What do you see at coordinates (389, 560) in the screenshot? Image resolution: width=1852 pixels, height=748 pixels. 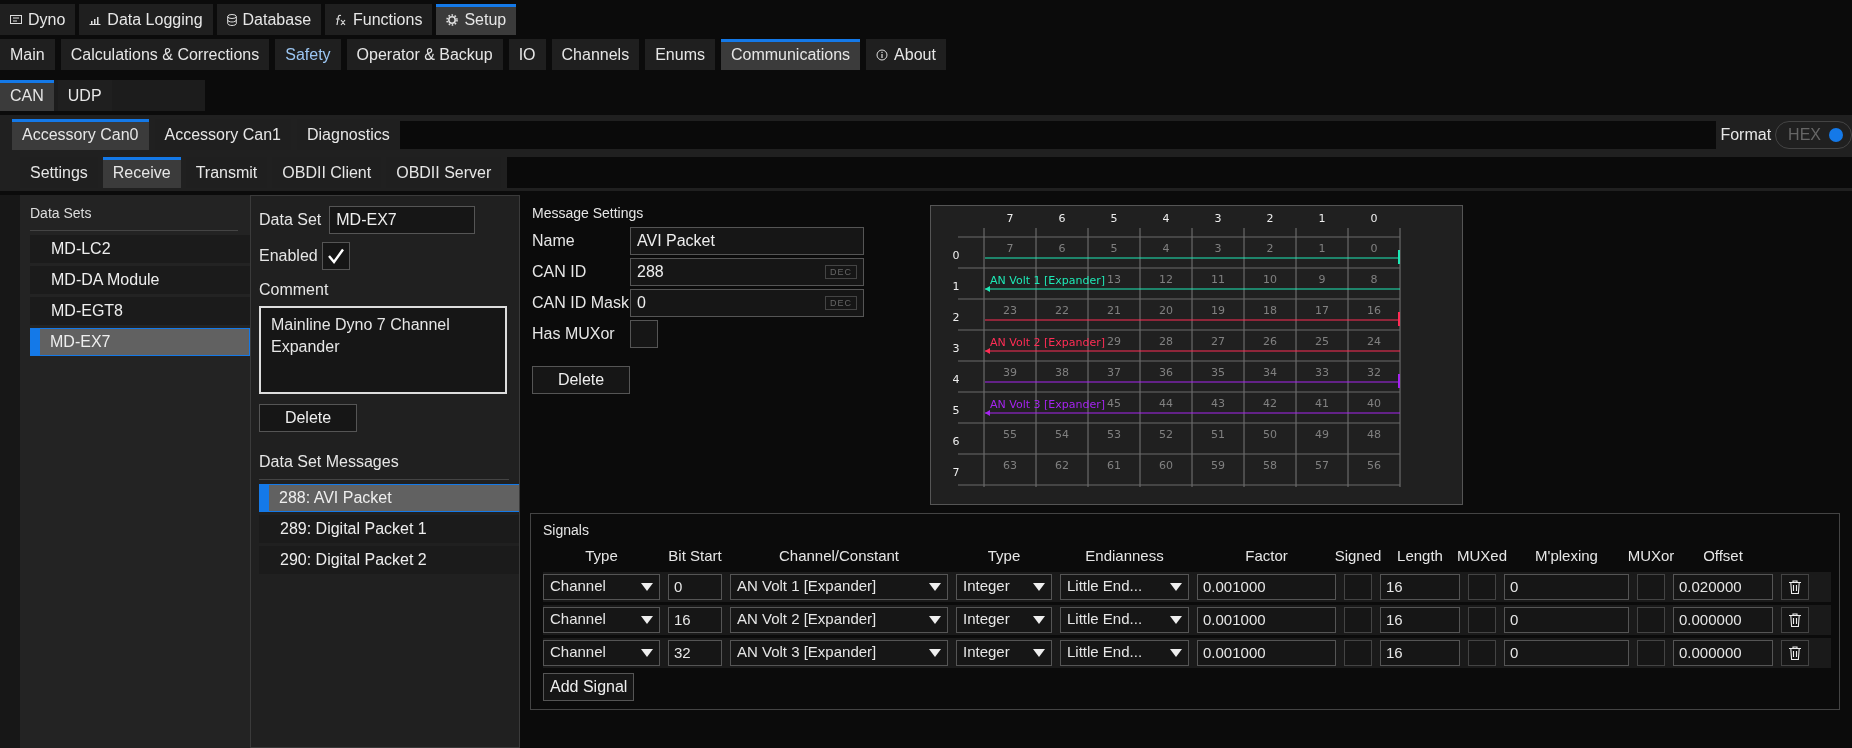 I see `list-item: 290: Digital Packet 2` at bounding box center [389, 560].